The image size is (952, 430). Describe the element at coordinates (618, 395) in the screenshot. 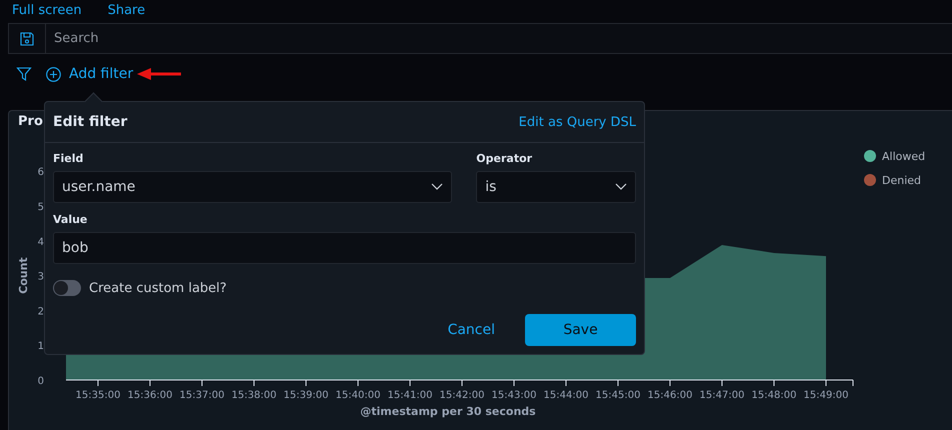

I see `x-tick-label: 15:45:00` at that location.